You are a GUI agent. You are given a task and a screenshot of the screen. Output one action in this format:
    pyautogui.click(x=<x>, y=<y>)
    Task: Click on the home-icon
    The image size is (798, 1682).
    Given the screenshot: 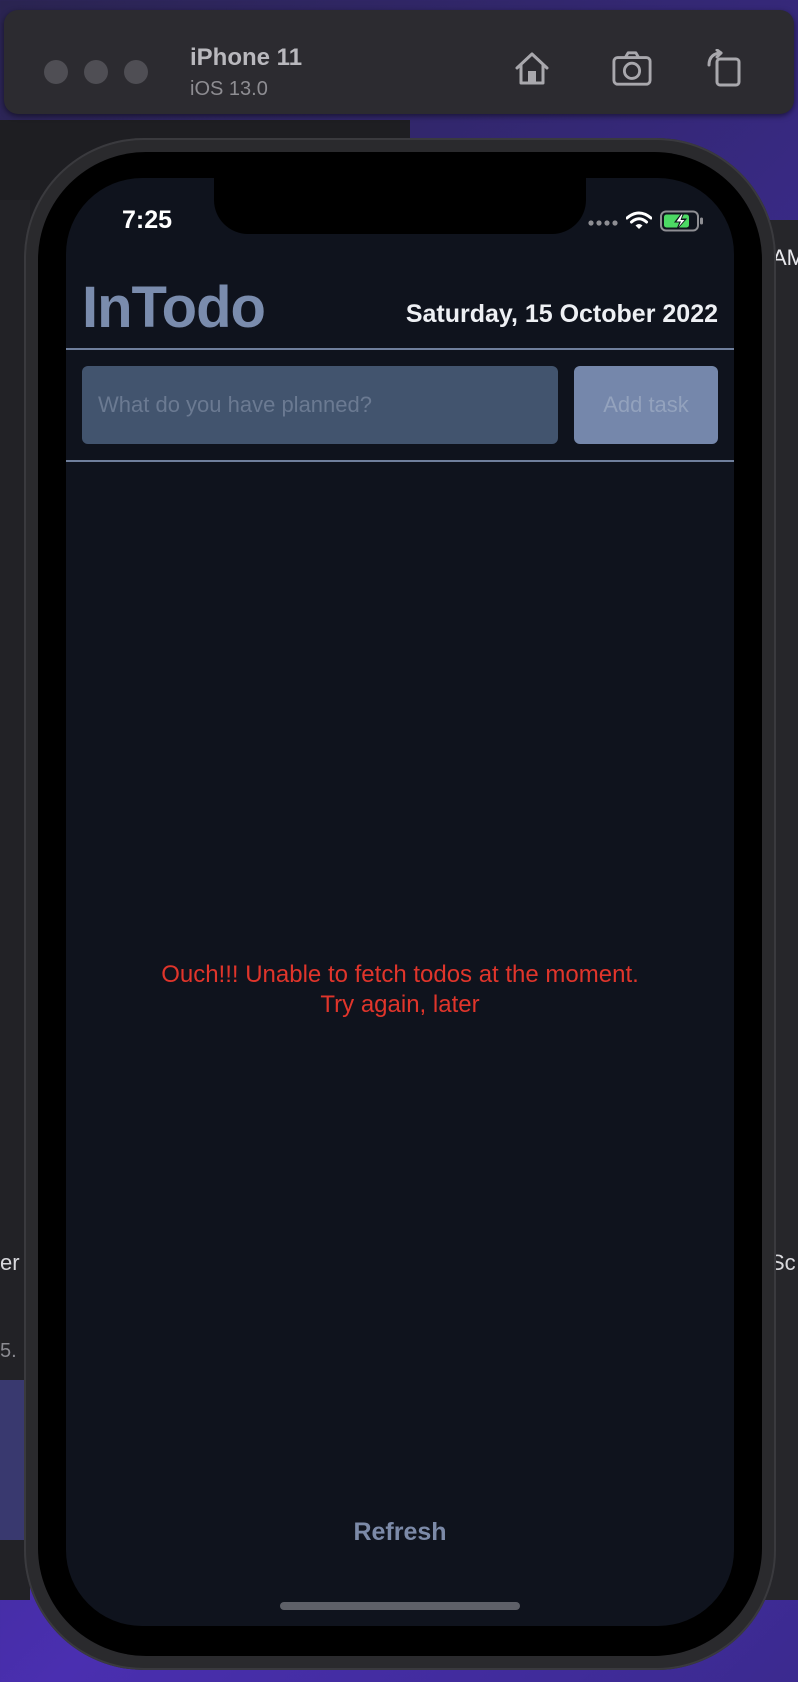 What is the action you would take?
    pyautogui.click(x=532, y=68)
    